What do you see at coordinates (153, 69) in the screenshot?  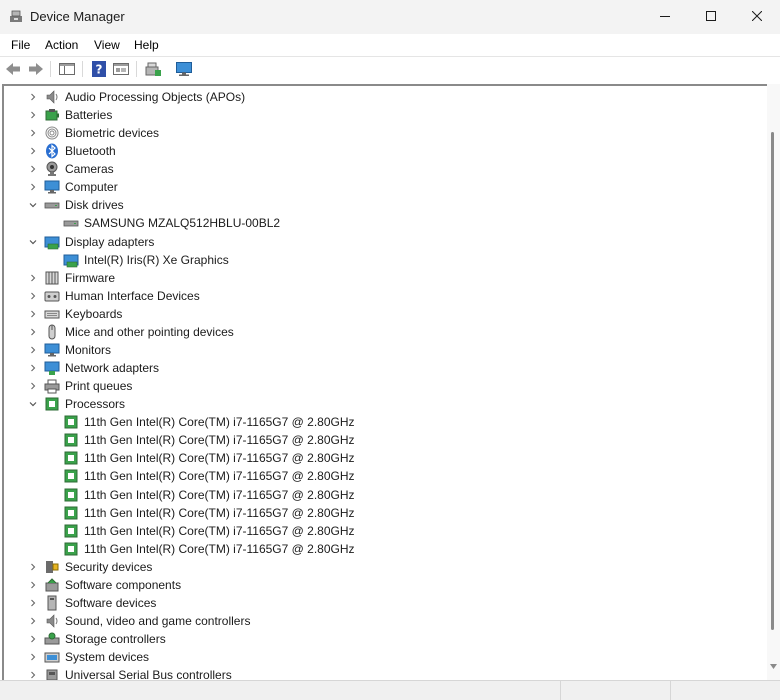 I see `update-driver-icon` at bounding box center [153, 69].